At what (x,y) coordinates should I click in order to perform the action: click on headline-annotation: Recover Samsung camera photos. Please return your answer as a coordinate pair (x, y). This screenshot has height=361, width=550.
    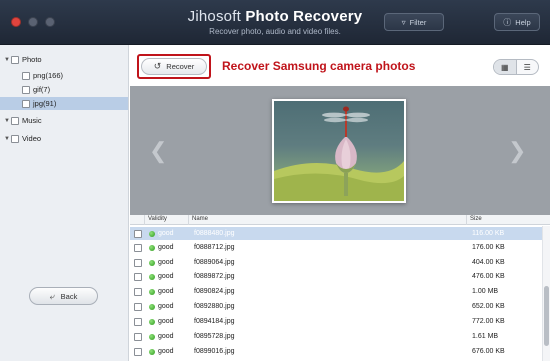
    Looking at the image, I should click on (319, 66).